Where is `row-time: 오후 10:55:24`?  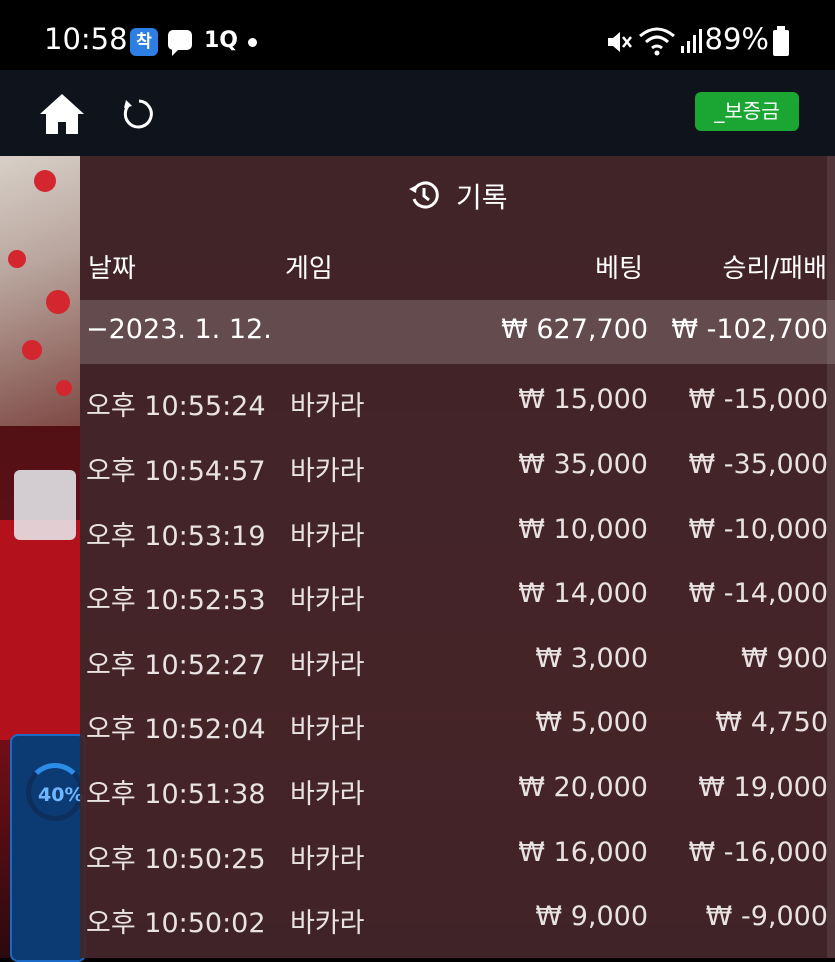
row-time: 오후 10:55:24 is located at coordinates (176, 406).